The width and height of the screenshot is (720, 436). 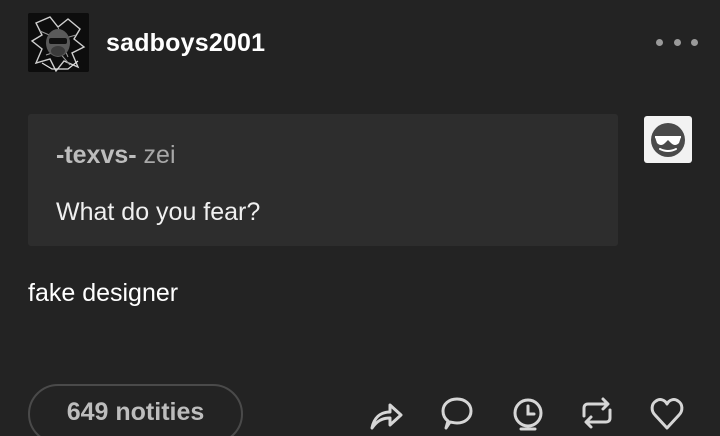 What do you see at coordinates (159, 155) in the screenshot?
I see `asker-verb: zei` at bounding box center [159, 155].